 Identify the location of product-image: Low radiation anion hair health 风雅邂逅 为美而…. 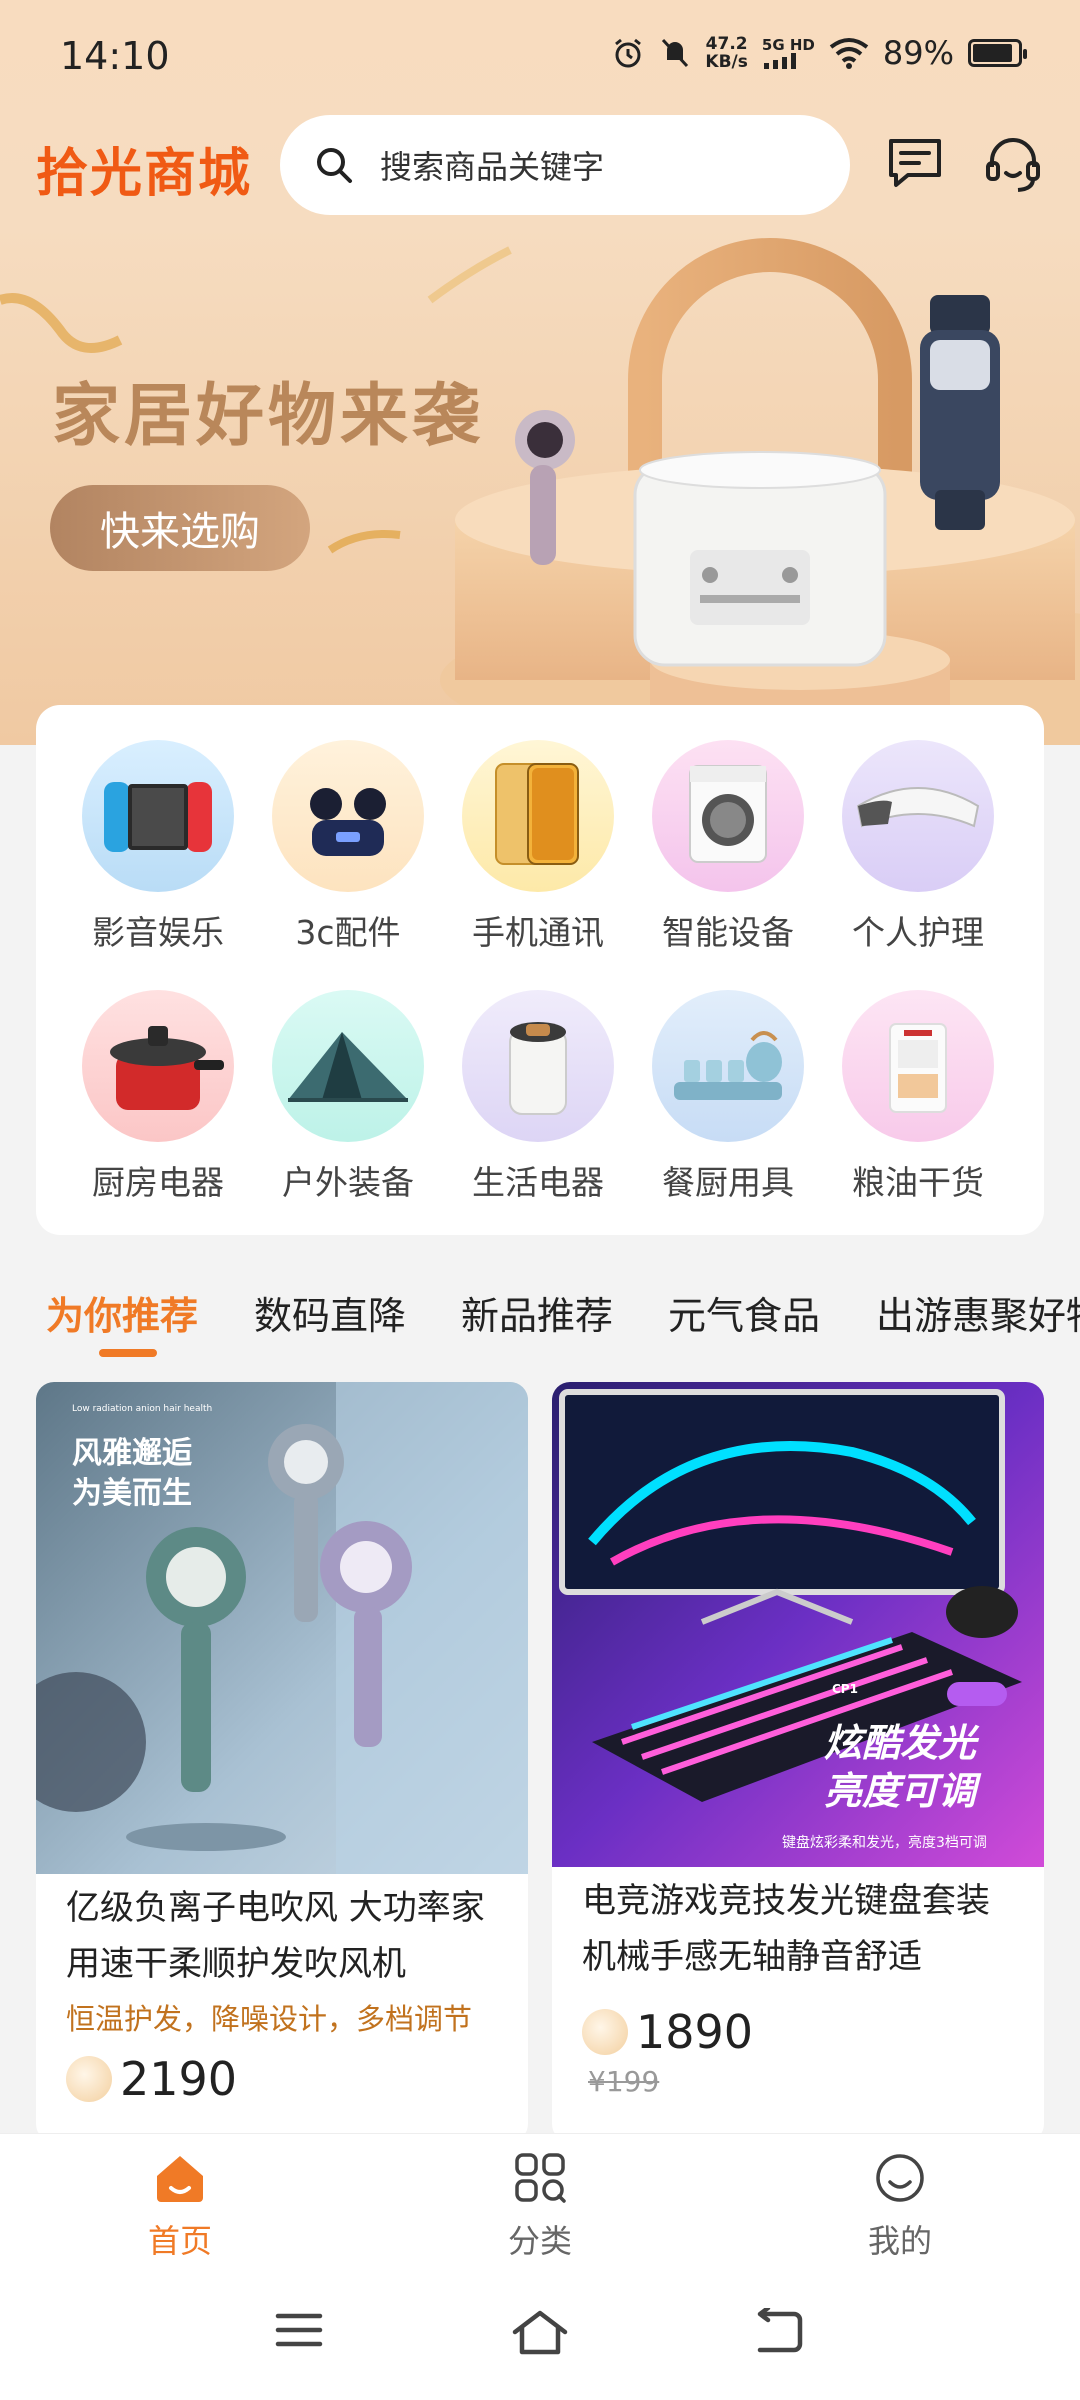
(282, 1628).